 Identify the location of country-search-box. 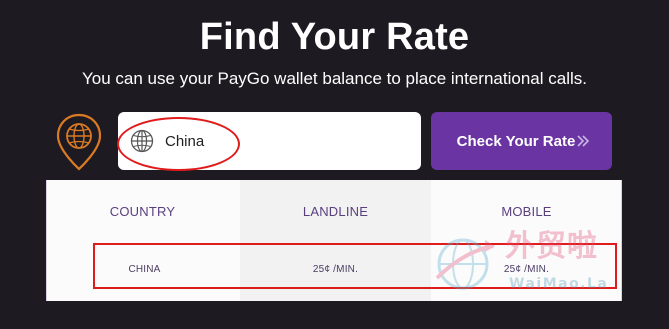
(269, 141).